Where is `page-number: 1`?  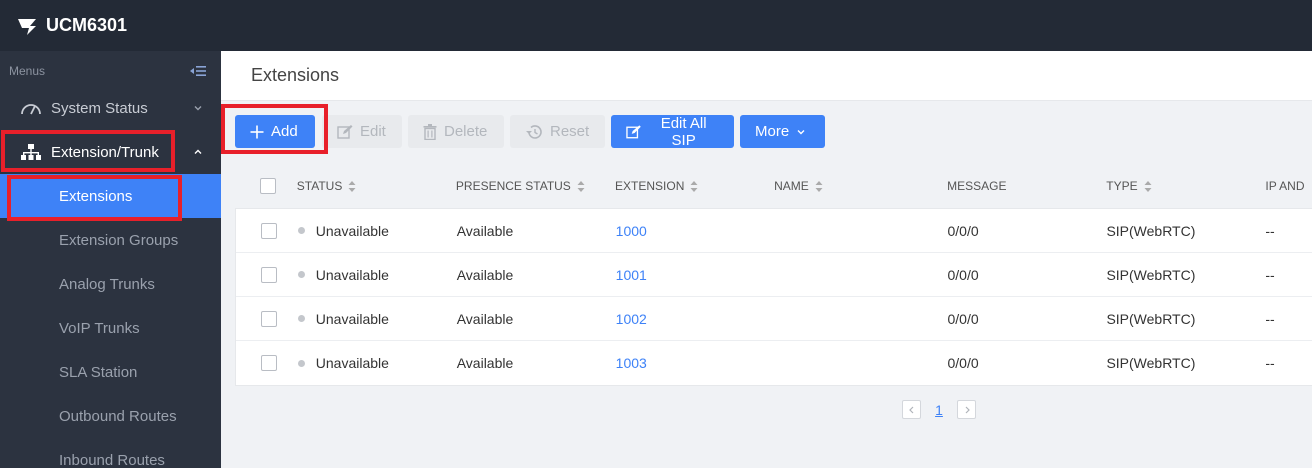
page-number: 1 is located at coordinates (939, 410).